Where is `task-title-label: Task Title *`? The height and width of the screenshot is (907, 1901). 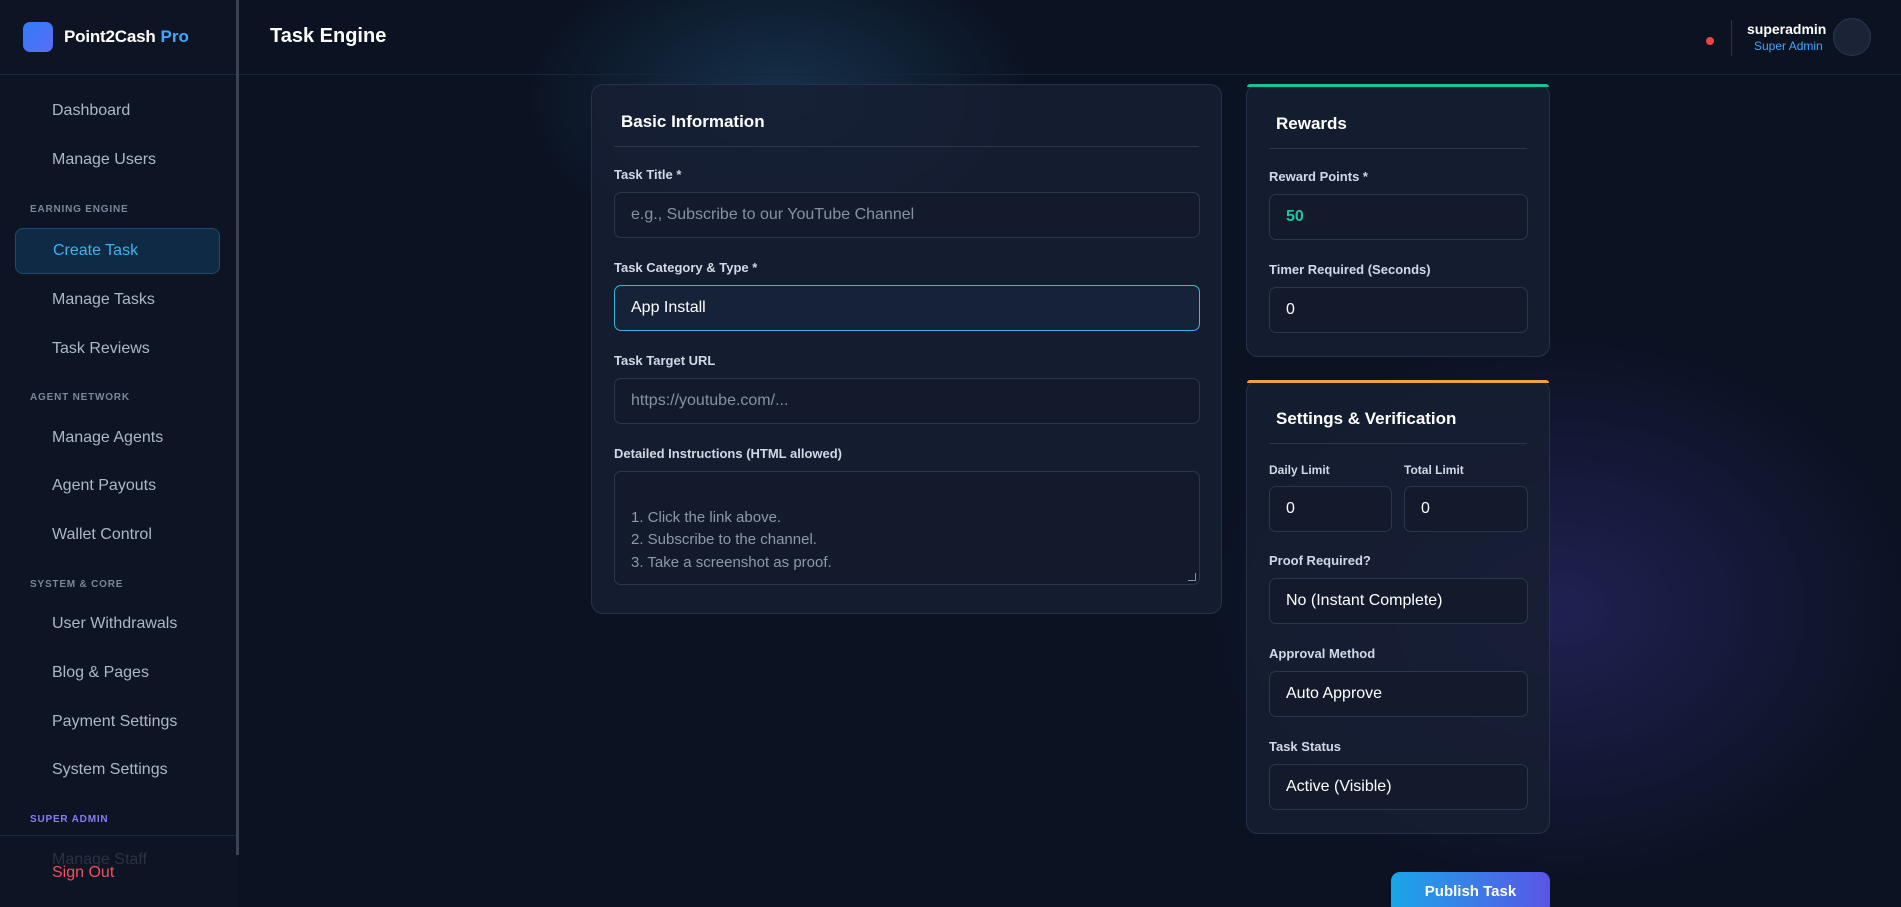 task-title-label: Task Title * is located at coordinates (648, 174).